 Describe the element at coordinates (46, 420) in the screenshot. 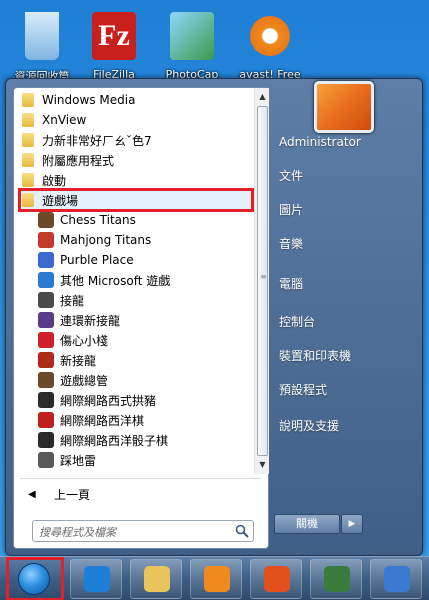

I see `internet-checkers-icon` at that location.